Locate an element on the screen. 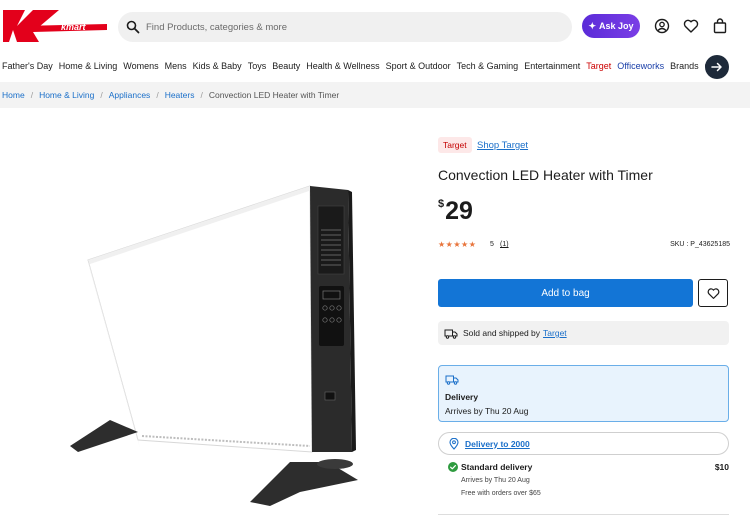  location-pin-icon is located at coordinates (454, 443).